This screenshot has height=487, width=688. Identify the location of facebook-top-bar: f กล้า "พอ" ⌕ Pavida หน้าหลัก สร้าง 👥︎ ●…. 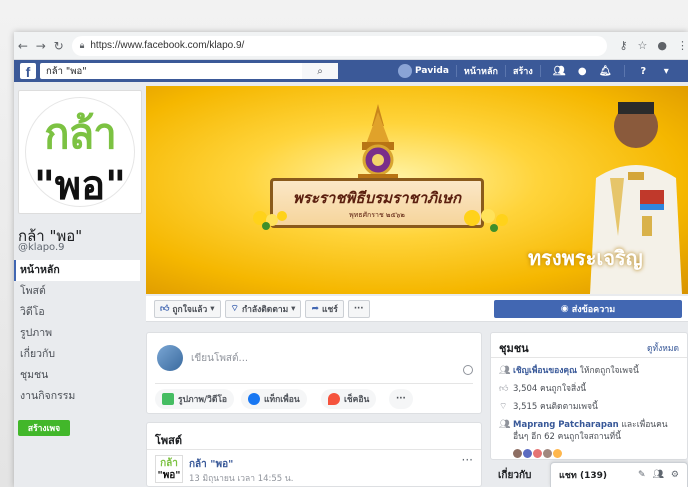
(351, 71).